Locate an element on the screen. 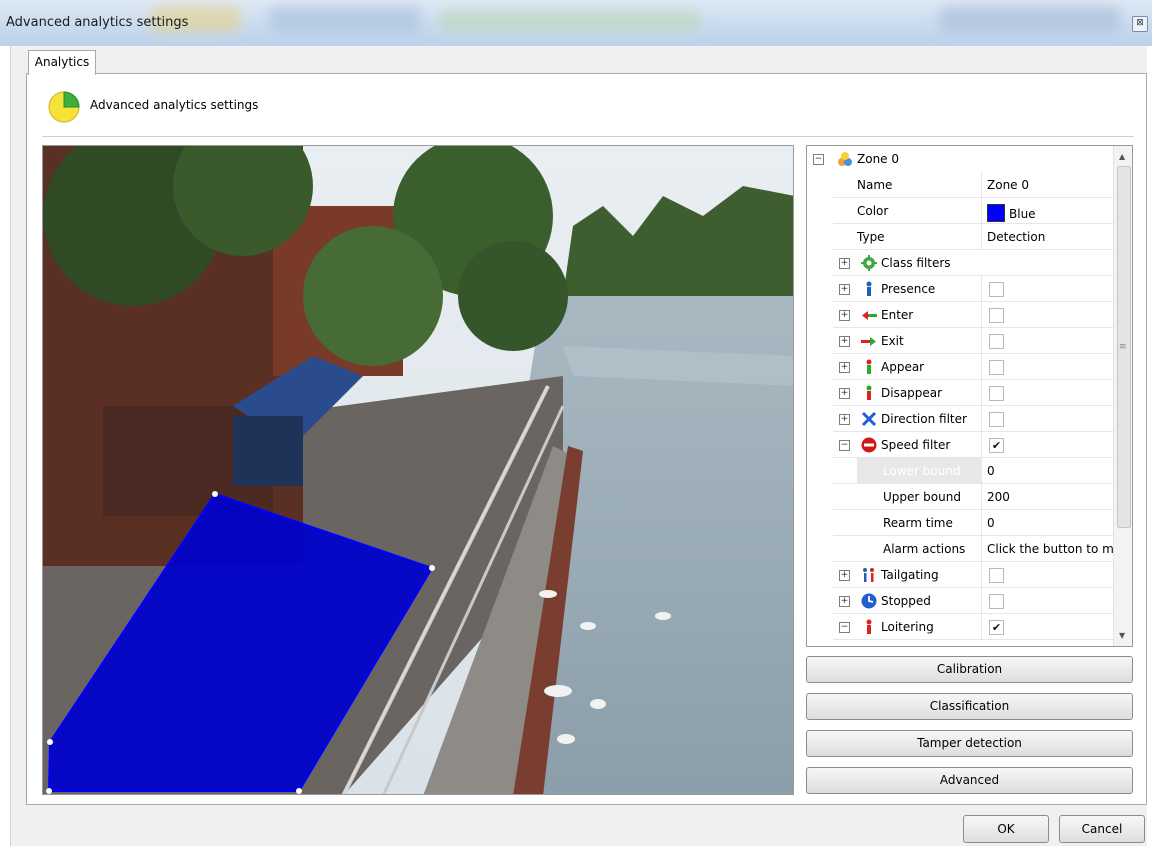 The width and height of the screenshot is (1152, 852). tailgating-checkbox is located at coordinates (996, 575).